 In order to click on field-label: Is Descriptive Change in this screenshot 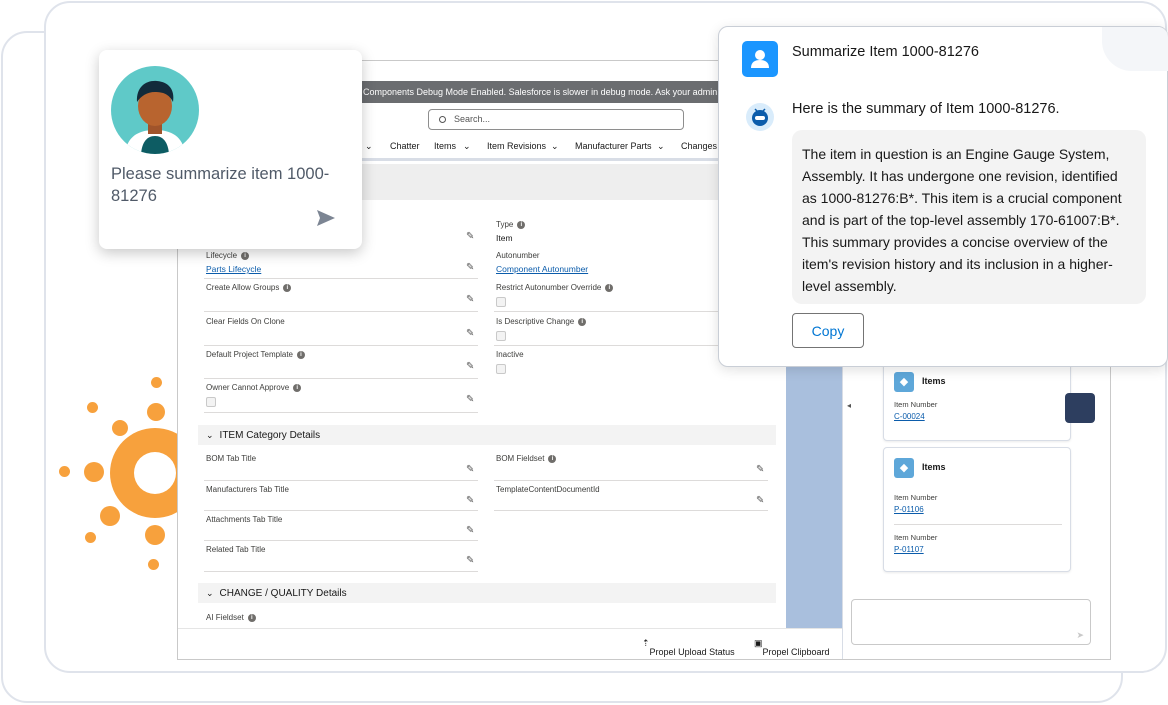, I will do `click(535, 321)`.